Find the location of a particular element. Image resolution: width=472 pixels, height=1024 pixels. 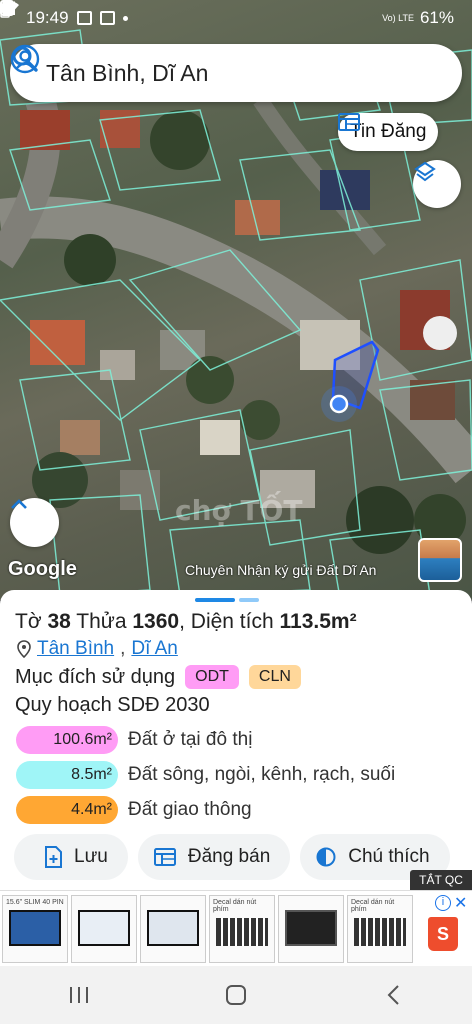

area-amount: 8.5m² is located at coordinates (67, 775).